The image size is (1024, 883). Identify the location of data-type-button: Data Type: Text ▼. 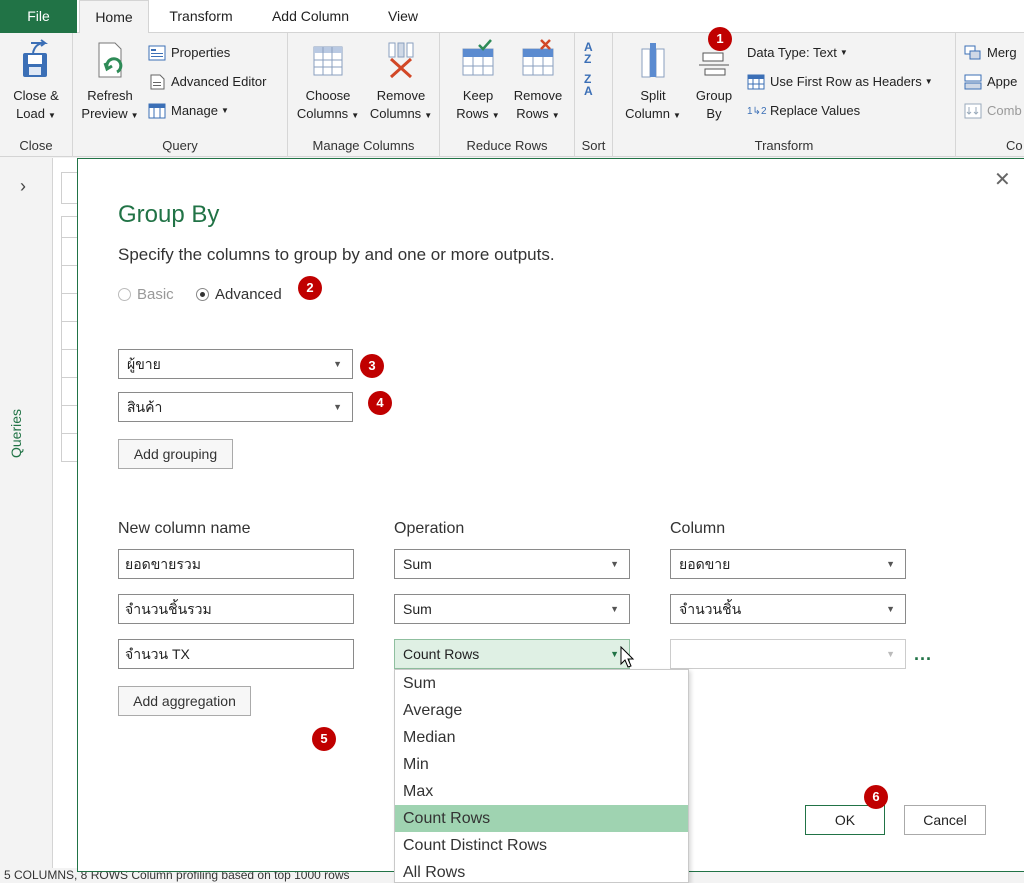
(797, 53).